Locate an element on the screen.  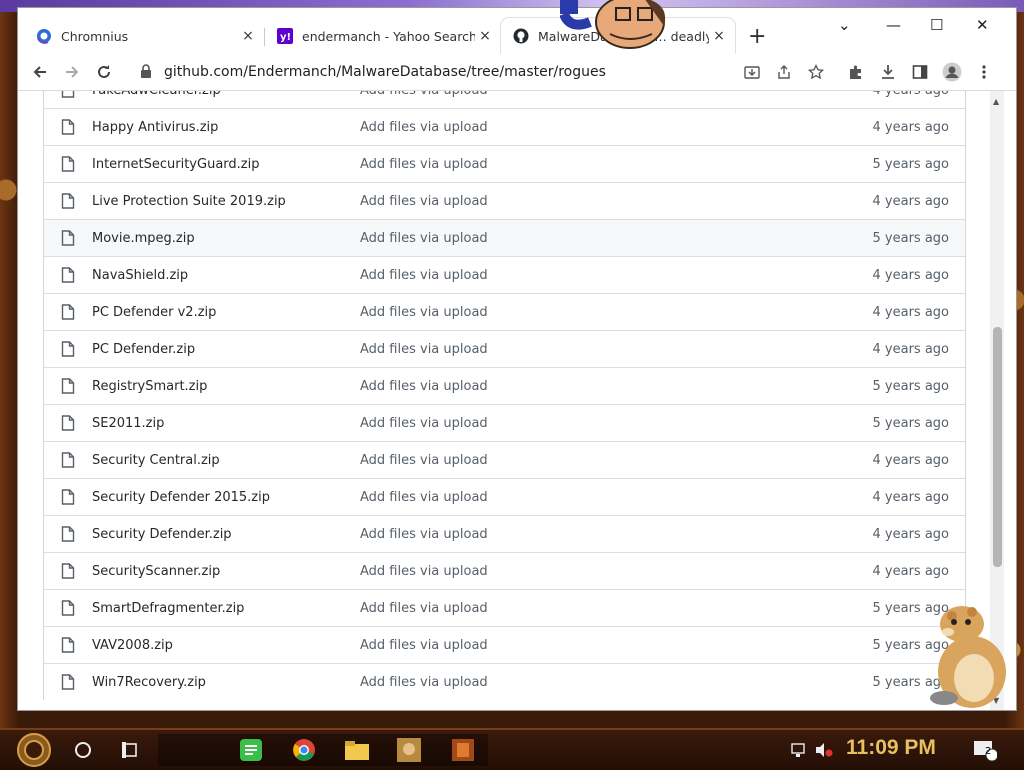
file-name-link: Security Defender 2015.zip is located at coordinates (181, 497).